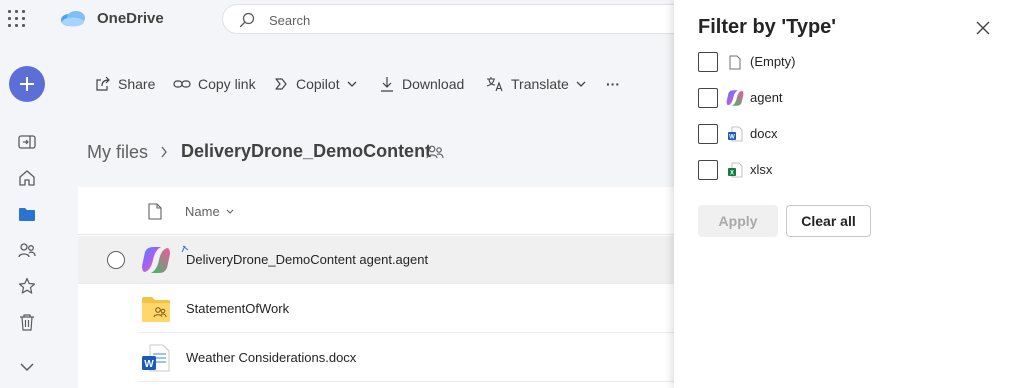 The height and width of the screenshot is (388, 1011). What do you see at coordinates (613, 84) in the screenshot?
I see `more-actions-button: ···` at bounding box center [613, 84].